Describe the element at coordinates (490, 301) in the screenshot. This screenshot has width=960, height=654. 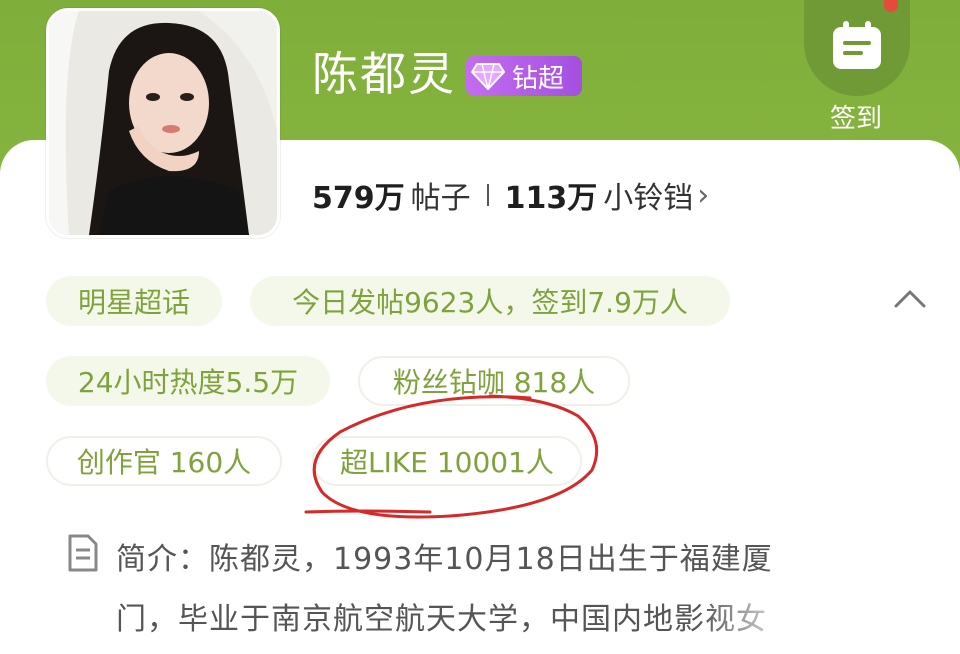
I see `tag-today-stats: 今日发帖9623人，签到7.9万人` at that location.